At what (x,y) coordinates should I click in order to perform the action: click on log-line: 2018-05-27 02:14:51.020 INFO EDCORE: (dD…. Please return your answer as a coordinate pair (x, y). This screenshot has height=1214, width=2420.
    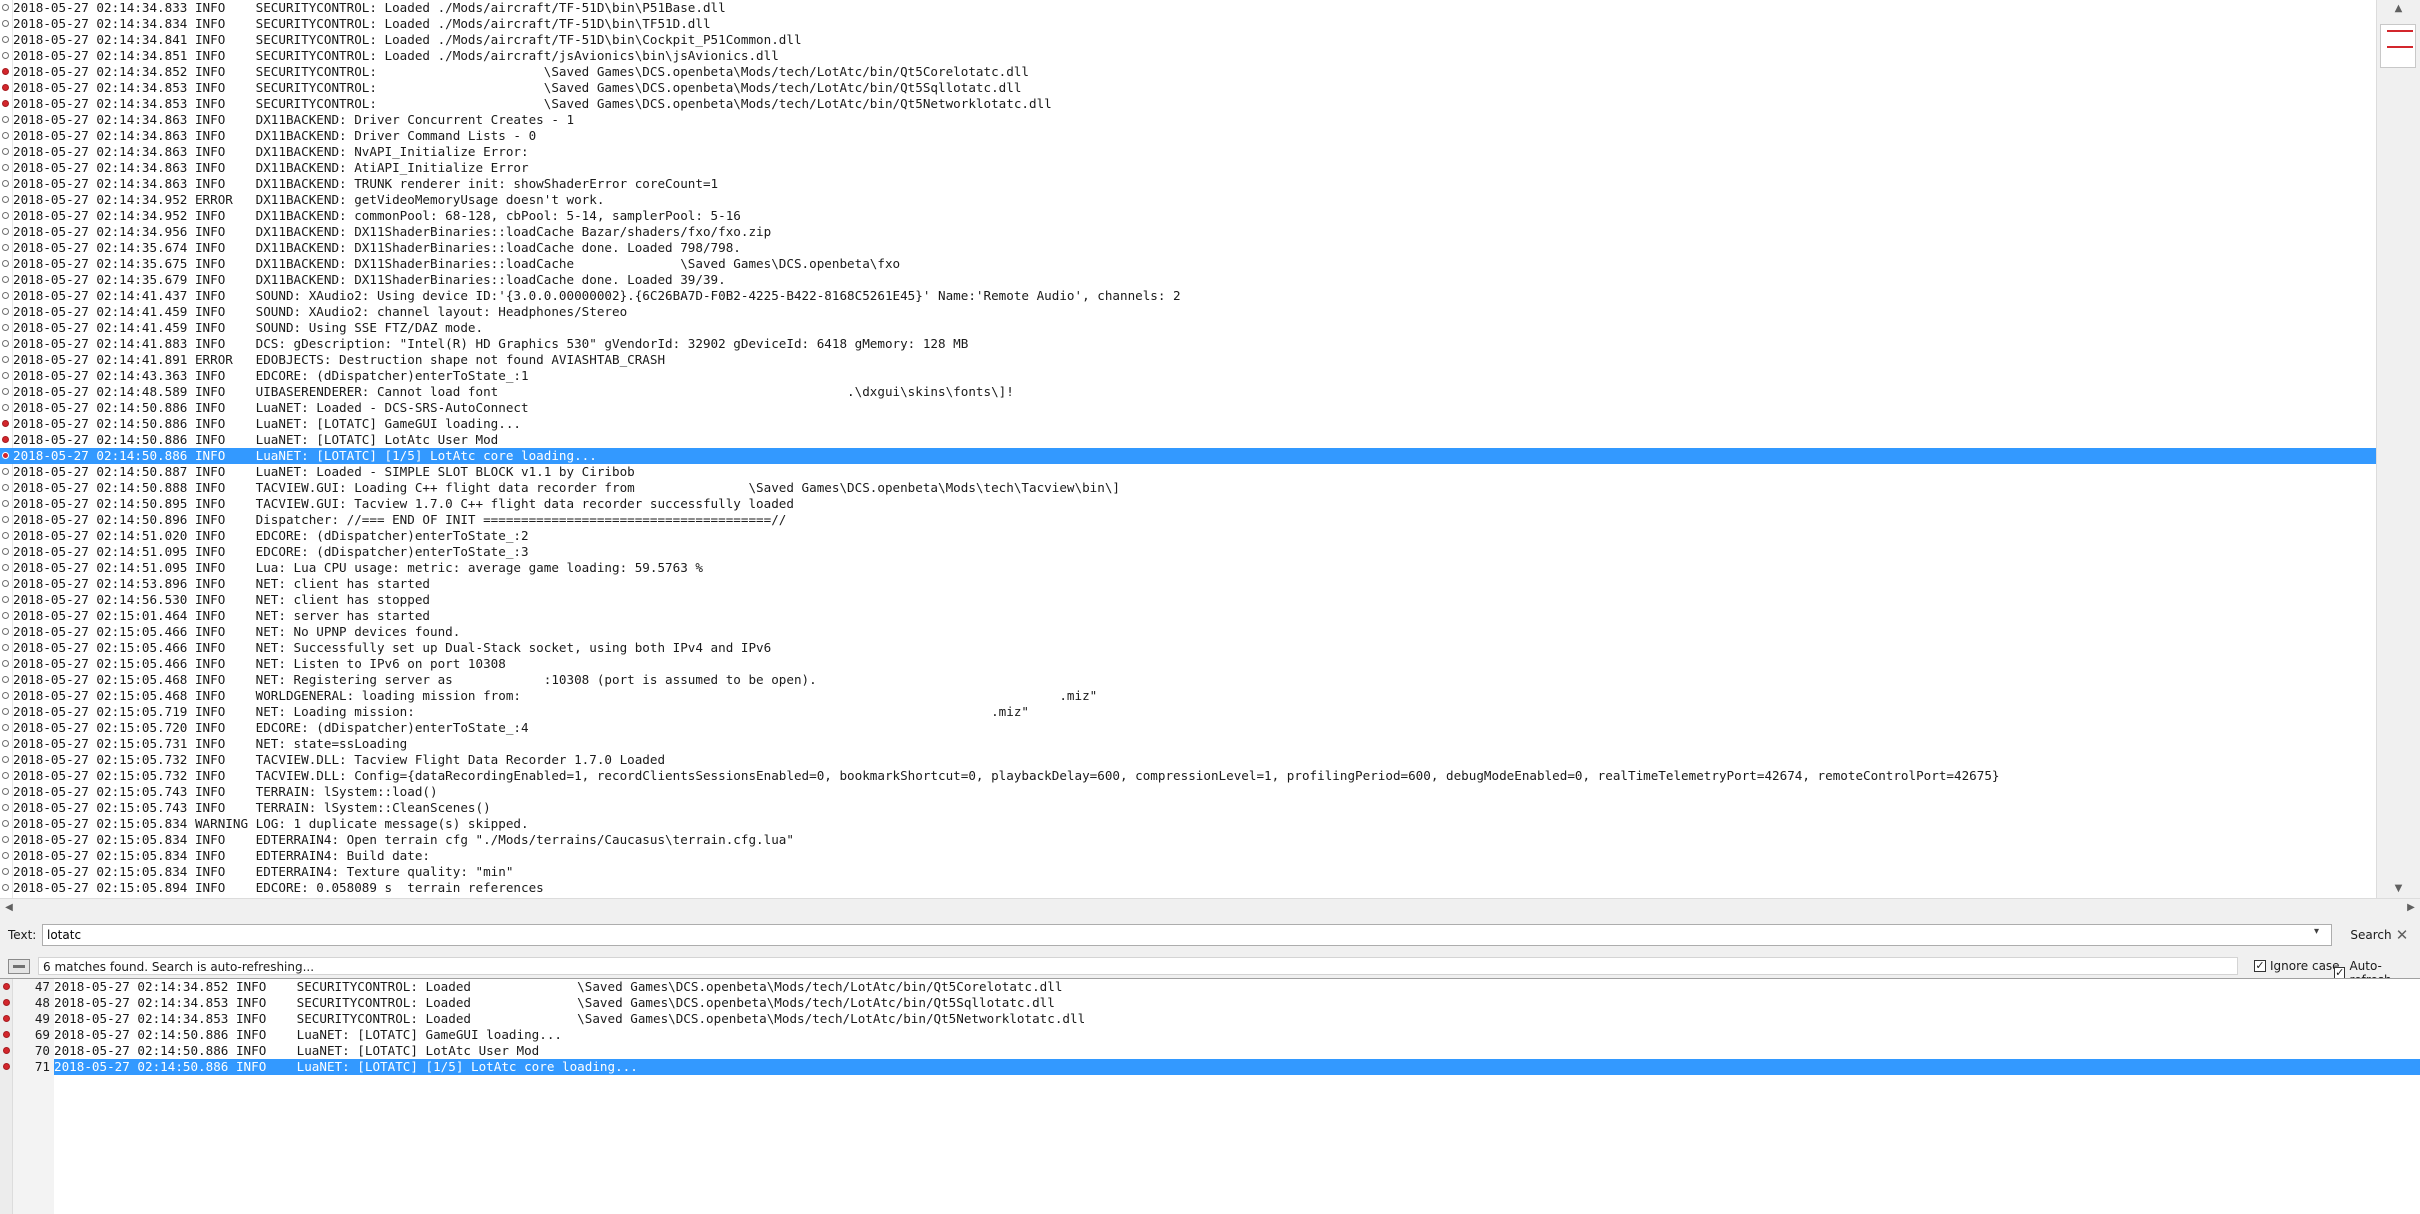
    Looking at the image, I should click on (1188, 536).